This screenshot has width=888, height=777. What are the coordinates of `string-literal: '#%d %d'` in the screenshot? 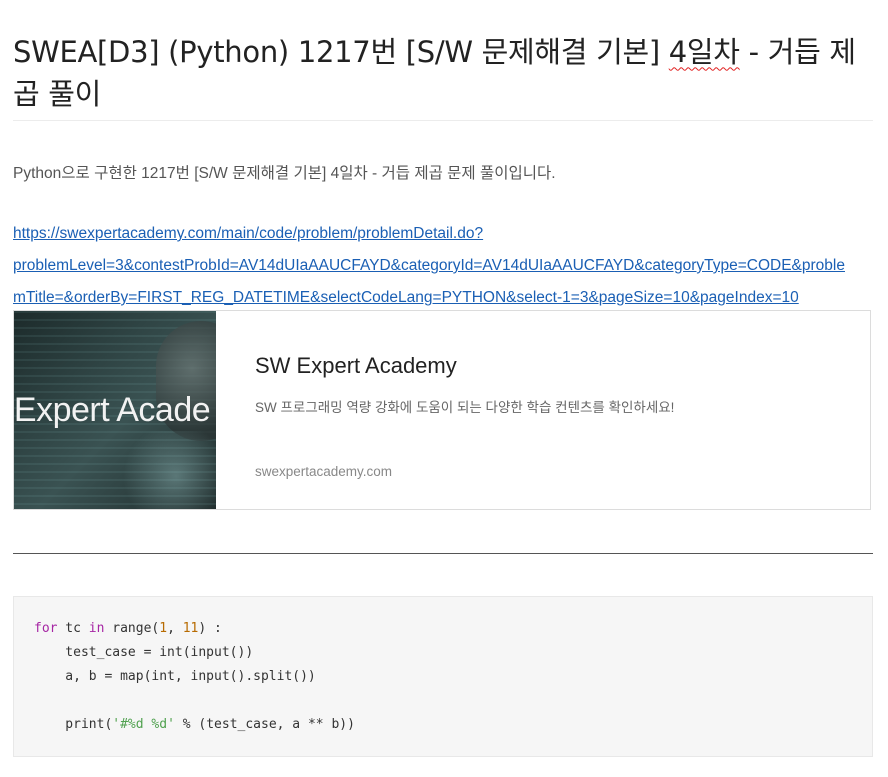 It's located at (143, 724).